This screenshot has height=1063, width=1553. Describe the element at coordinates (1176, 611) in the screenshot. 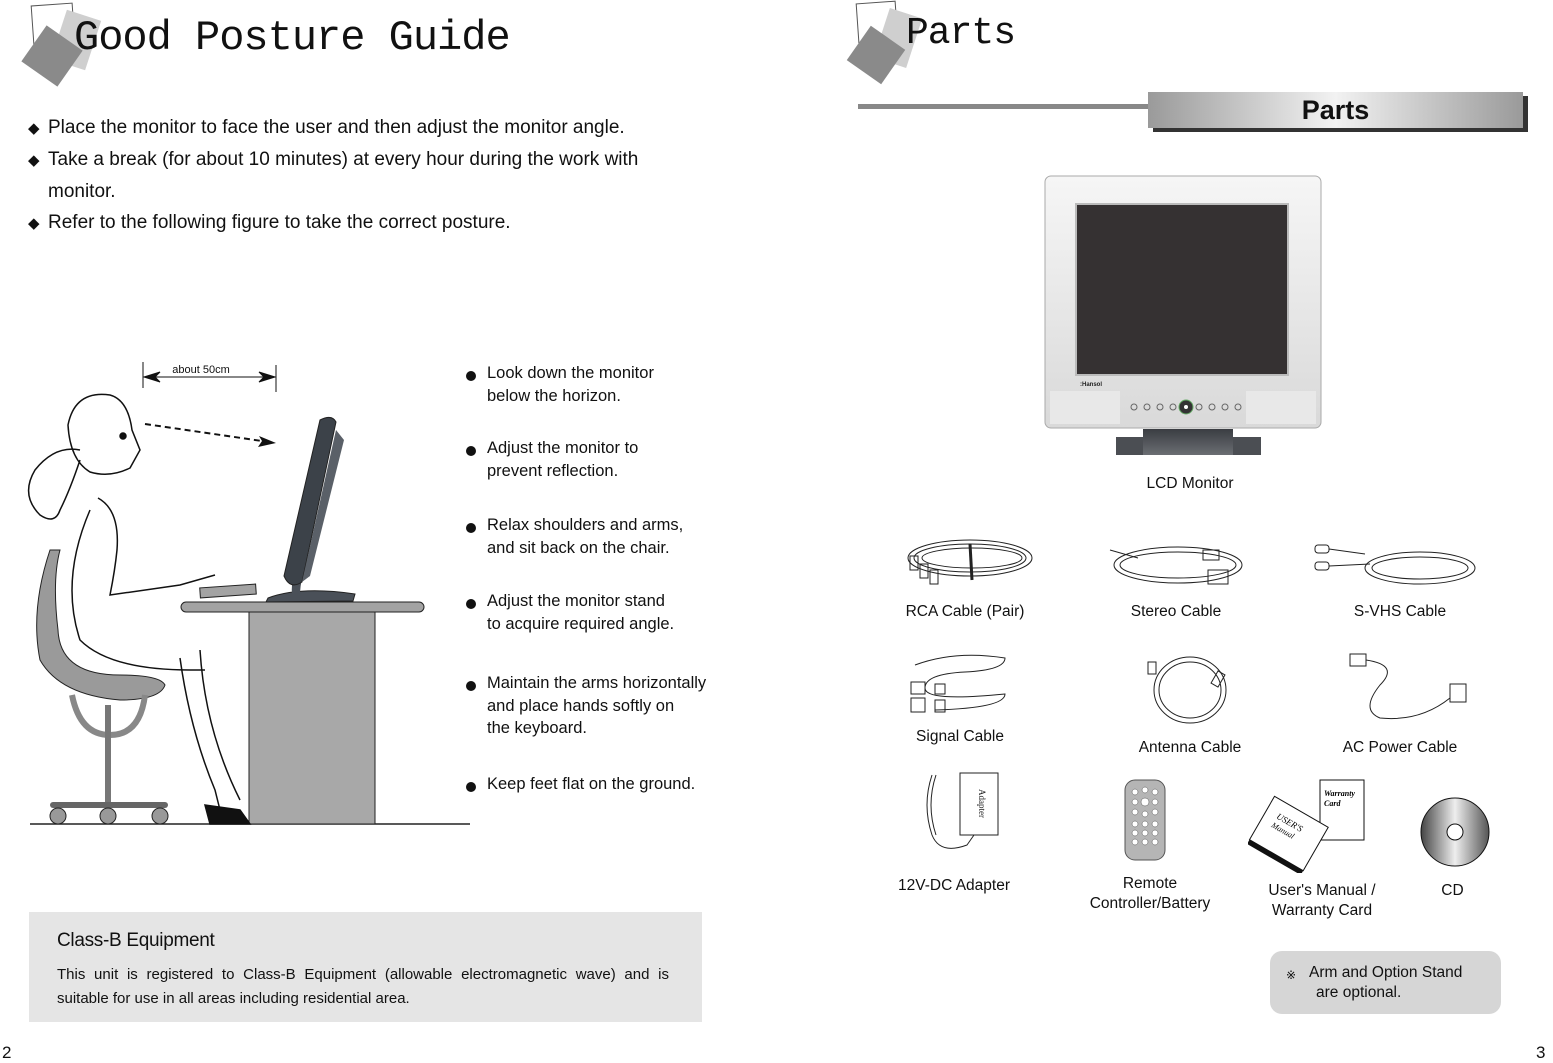

I see `stereo-cable-label: Stereo Cable` at that location.